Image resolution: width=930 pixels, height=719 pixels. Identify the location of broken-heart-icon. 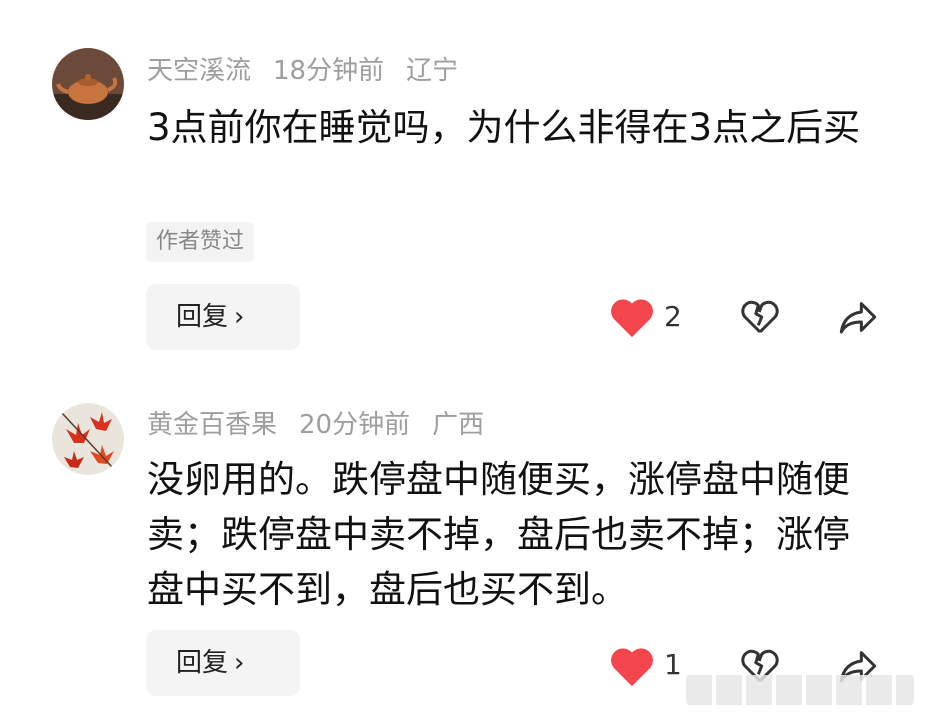
(760, 317).